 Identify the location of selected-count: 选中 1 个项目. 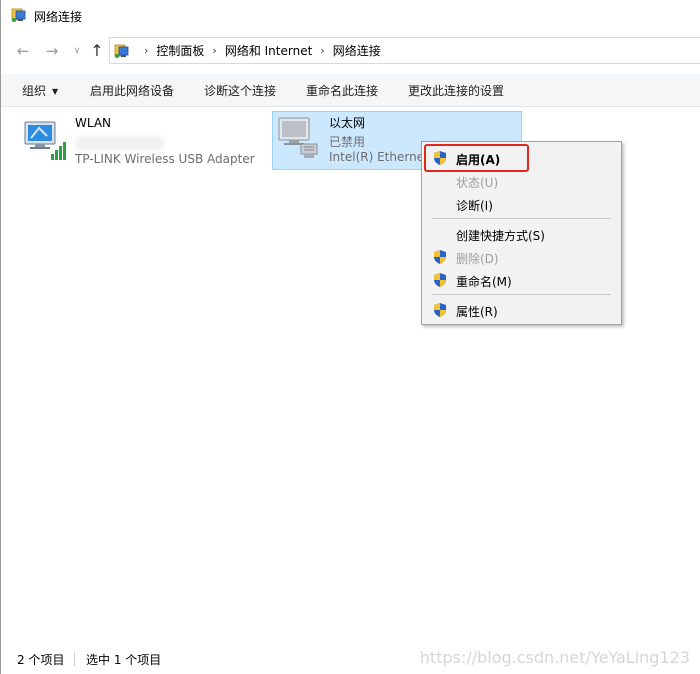
(124, 660).